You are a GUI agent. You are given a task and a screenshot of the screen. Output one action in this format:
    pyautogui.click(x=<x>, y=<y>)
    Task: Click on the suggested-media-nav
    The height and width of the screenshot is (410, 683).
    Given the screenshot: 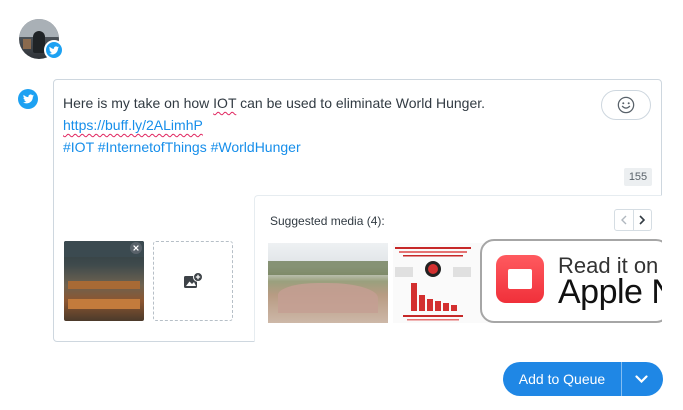 What is the action you would take?
    pyautogui.click(x=633, y=220)
    